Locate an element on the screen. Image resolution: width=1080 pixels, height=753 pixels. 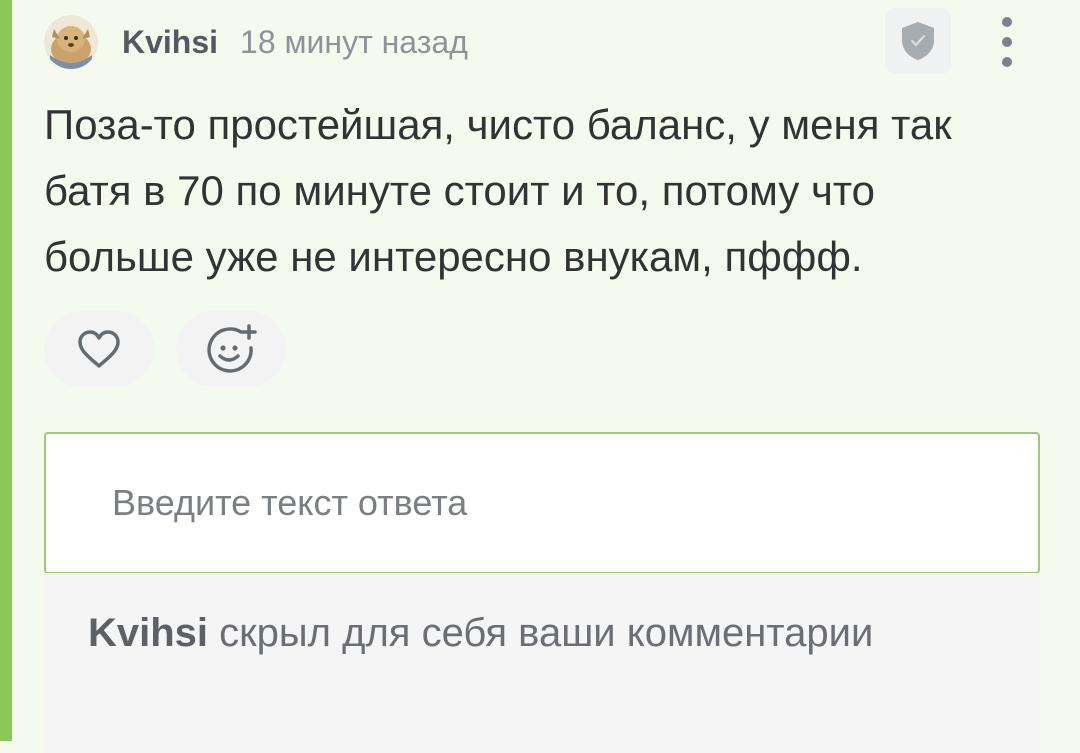
heart-icon is located at coordinates (99, 349).